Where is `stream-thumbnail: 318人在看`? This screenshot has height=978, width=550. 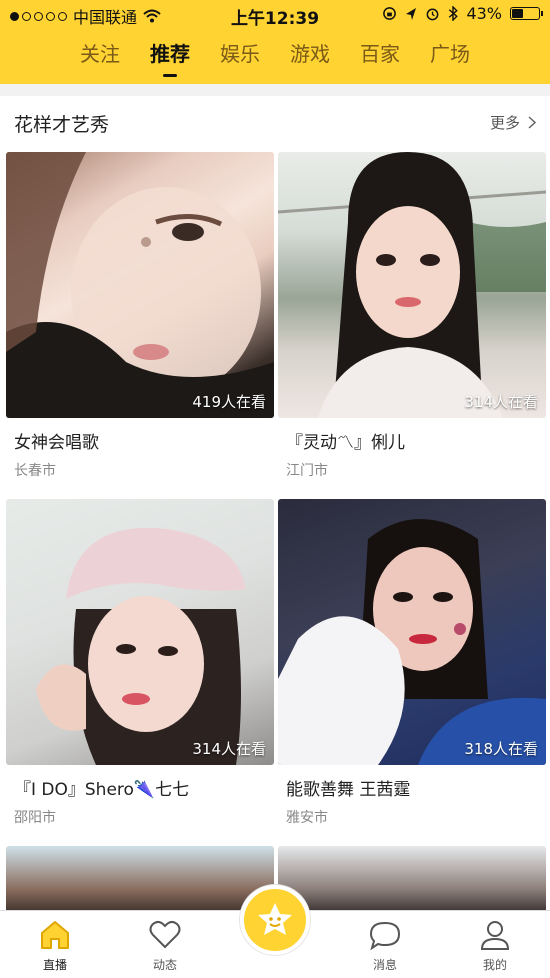 stream-thumbnail: 318人在看 is located at coordinates (412, 632).